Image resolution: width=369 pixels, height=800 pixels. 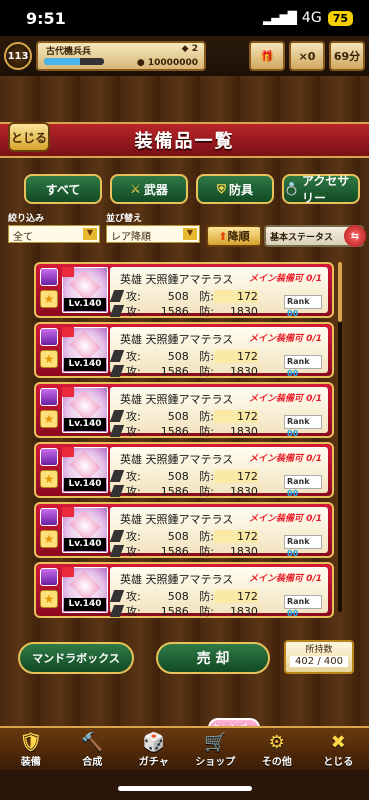 I want to click on tab-0: すべて, so click(x=63, y=189).